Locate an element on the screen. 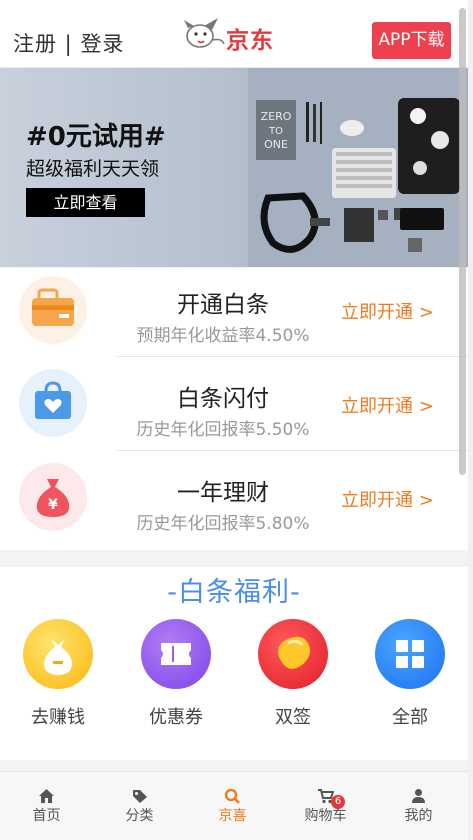 The height and width of the screenshot is (840, 473). jd-logo: 京东 is located at coordinates (234, 34).